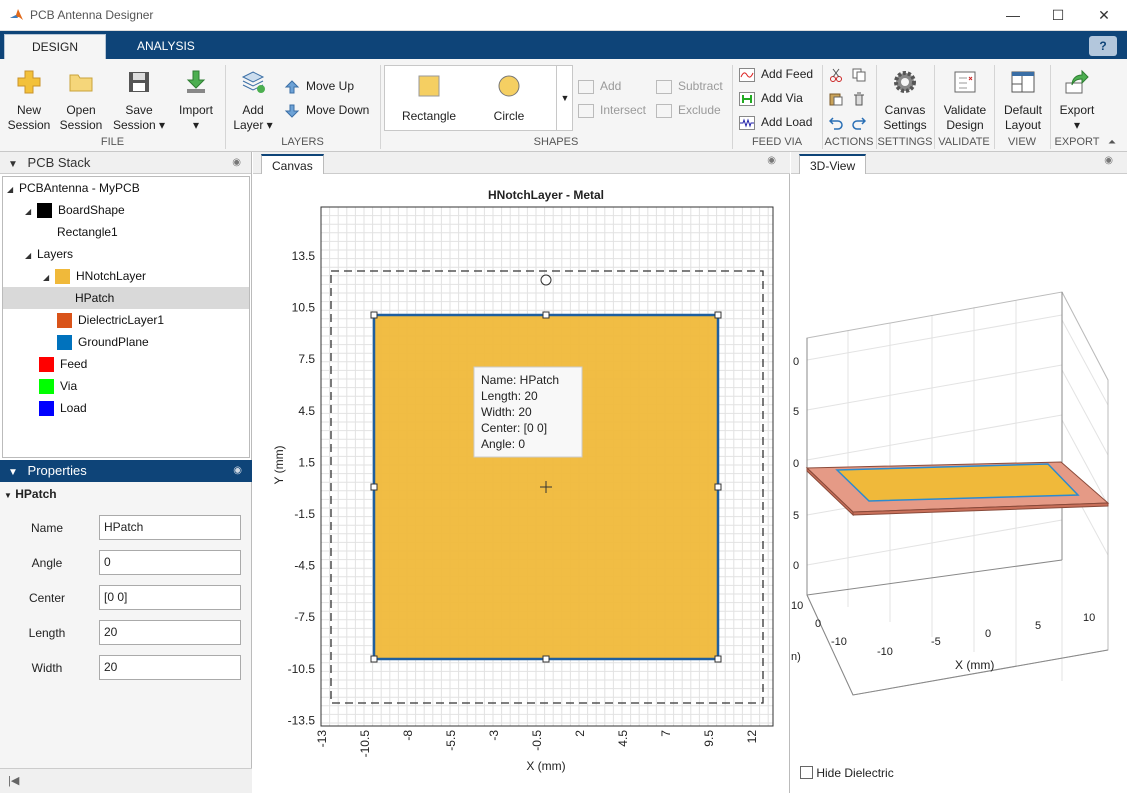 The height and width of the screenshot is (793, 1127). Describe the element at coordinates (782, 98) in the screenshot. I see `add-via-label: Add Via` at that location.